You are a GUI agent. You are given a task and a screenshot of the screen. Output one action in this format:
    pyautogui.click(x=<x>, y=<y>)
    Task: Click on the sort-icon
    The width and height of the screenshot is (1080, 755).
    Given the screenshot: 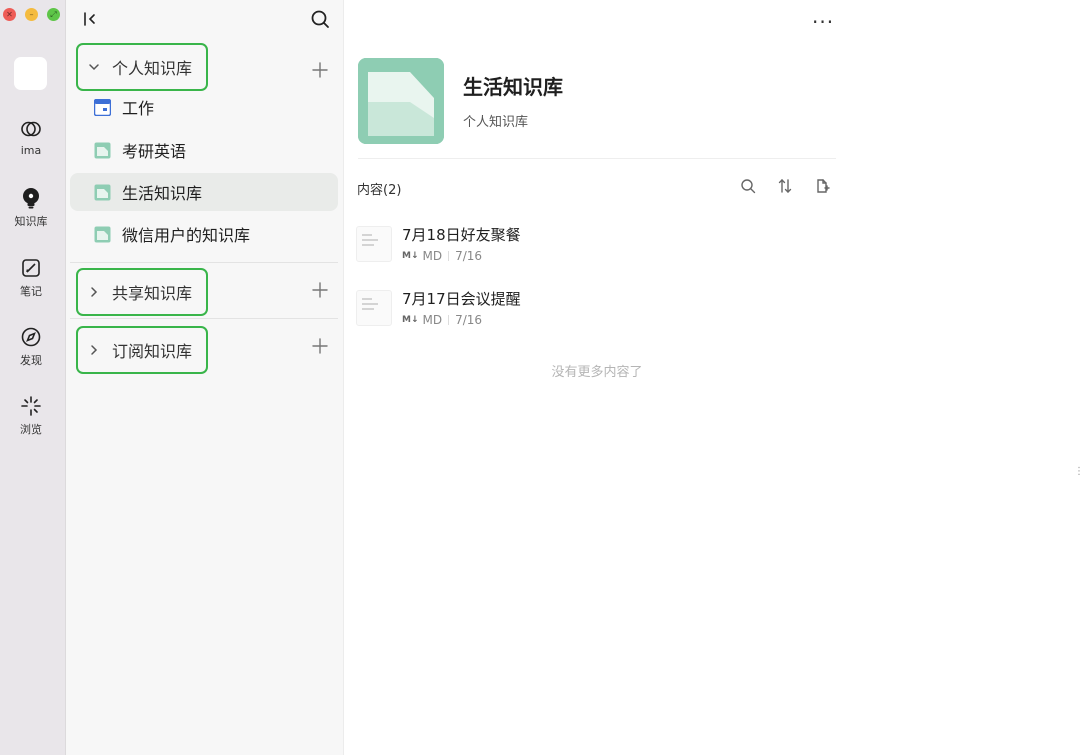 What is the action you would take?
    pyautogui.click(x=785, y=186)
    